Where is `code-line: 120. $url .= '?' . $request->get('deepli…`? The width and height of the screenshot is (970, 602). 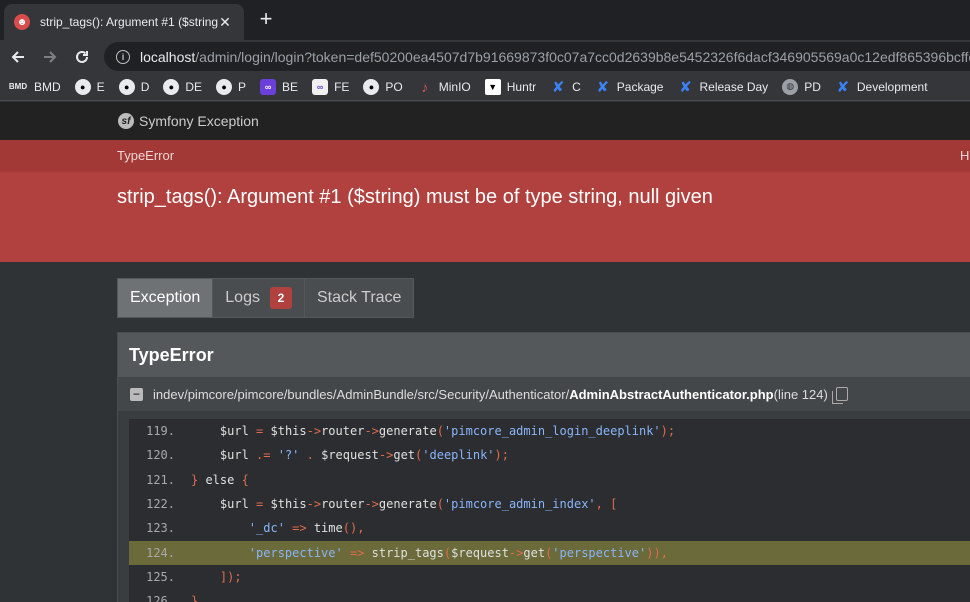 code-line: 120. $url .= '?' . $request->get('deepli… is located at coordinates (549, 455).